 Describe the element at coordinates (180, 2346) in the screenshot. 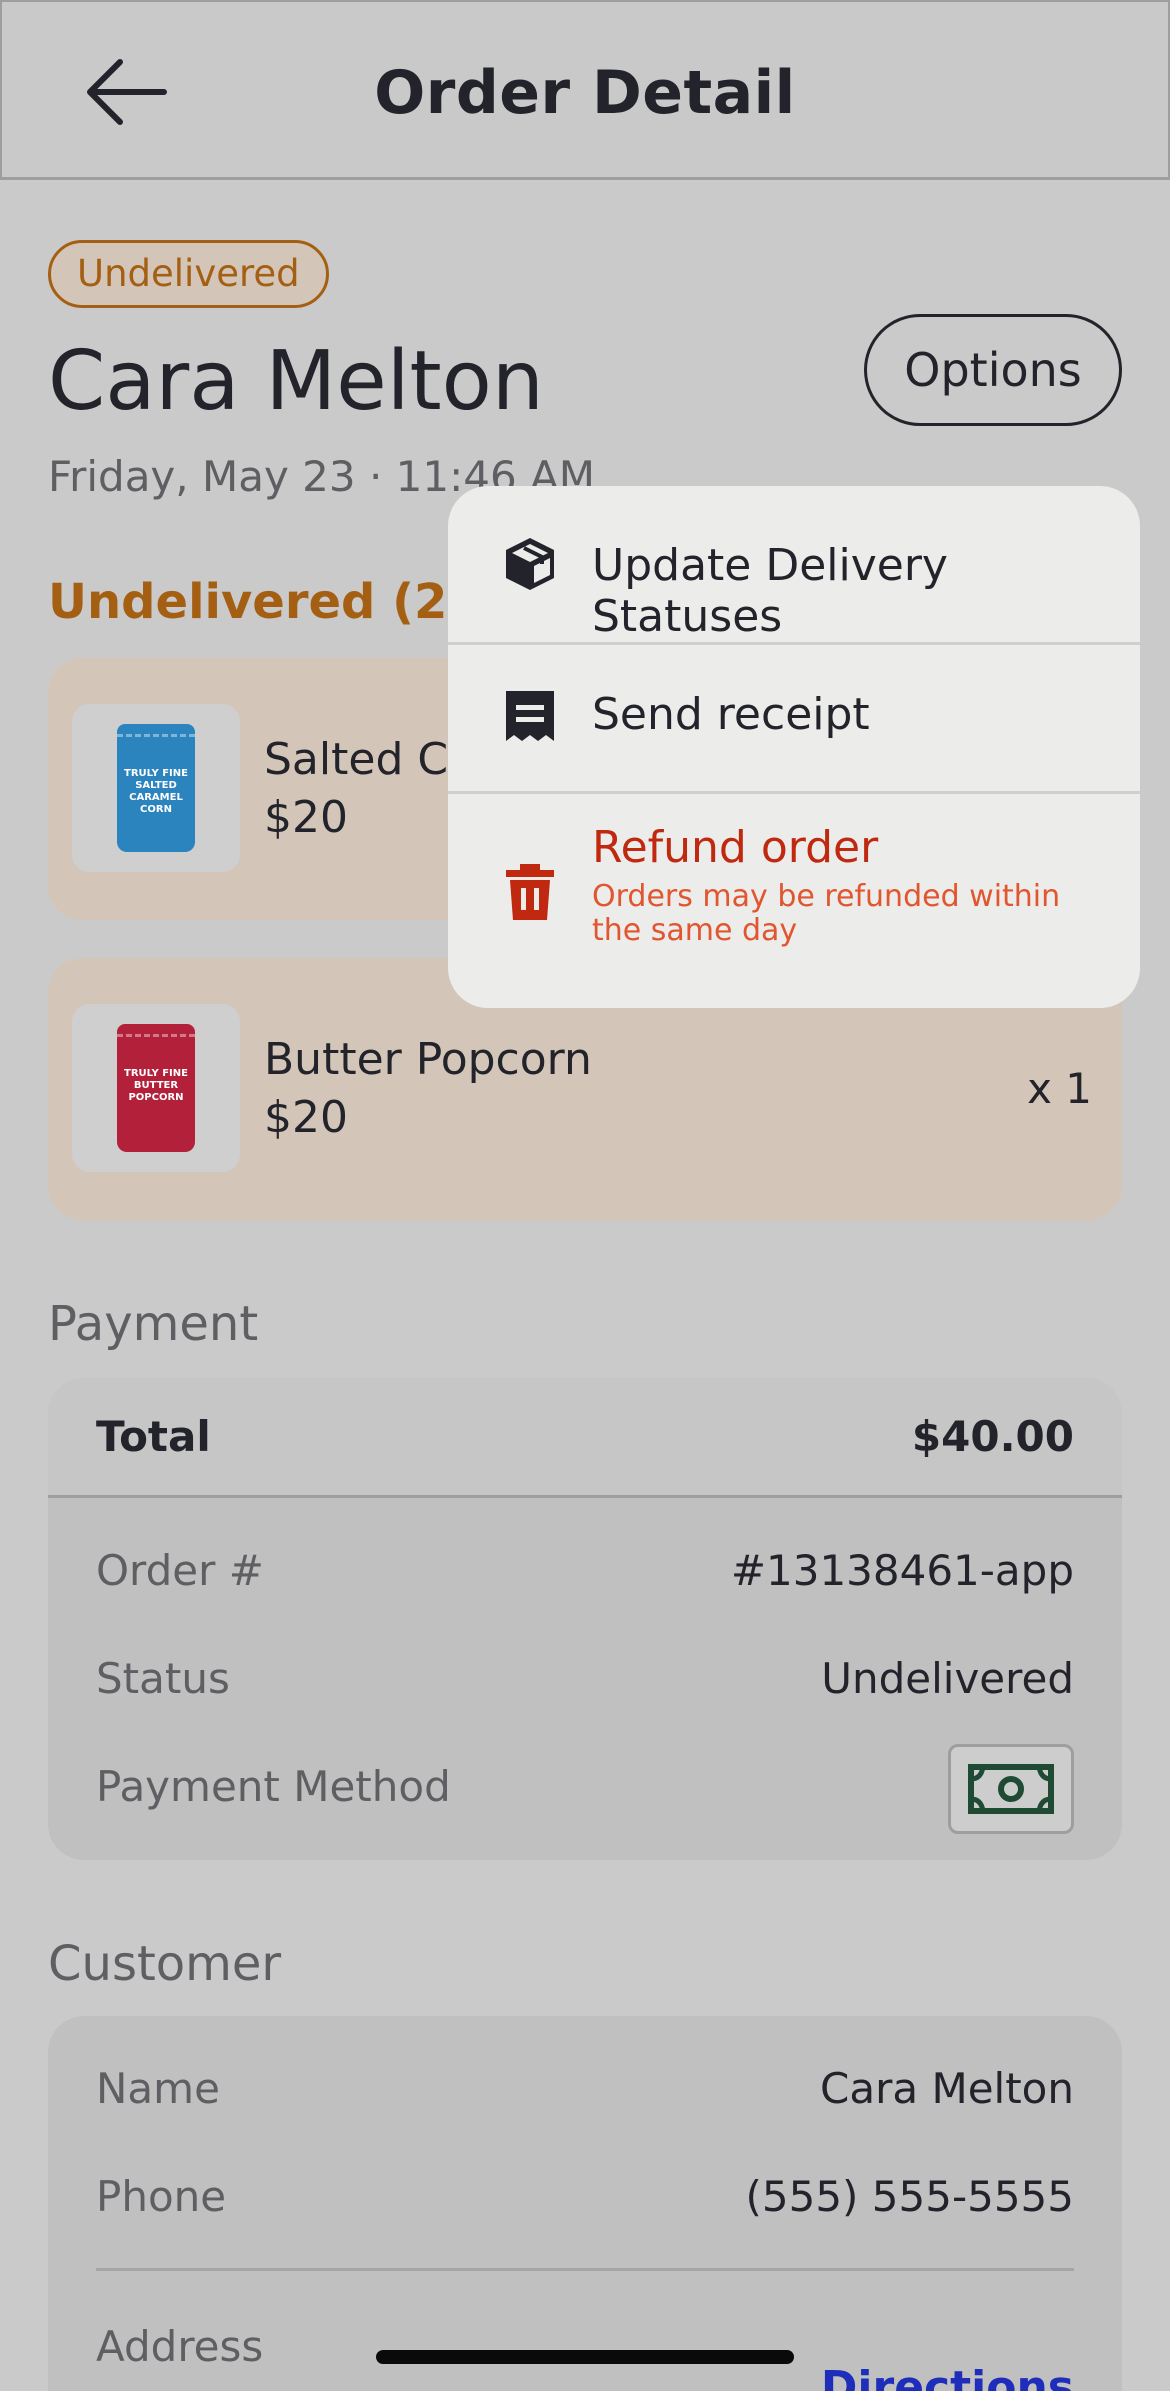

I see `address-label: Address` at that location.